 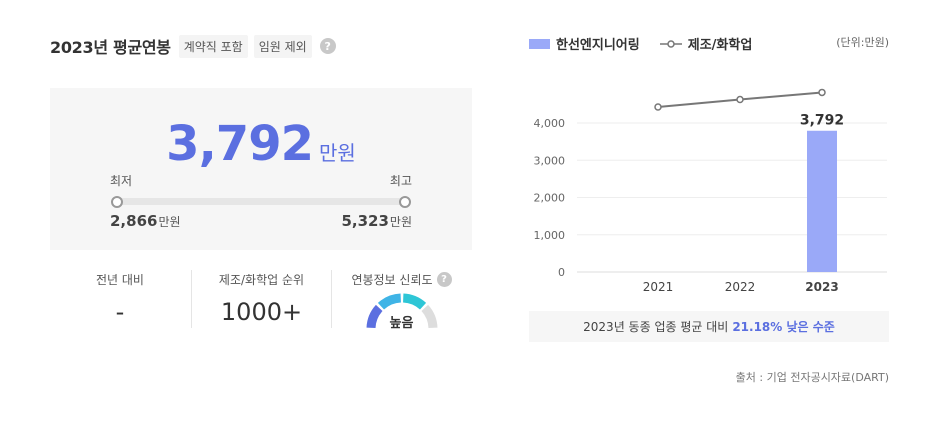 I want to click on min-salary: 2,866만원, so click(x=145, y=221).